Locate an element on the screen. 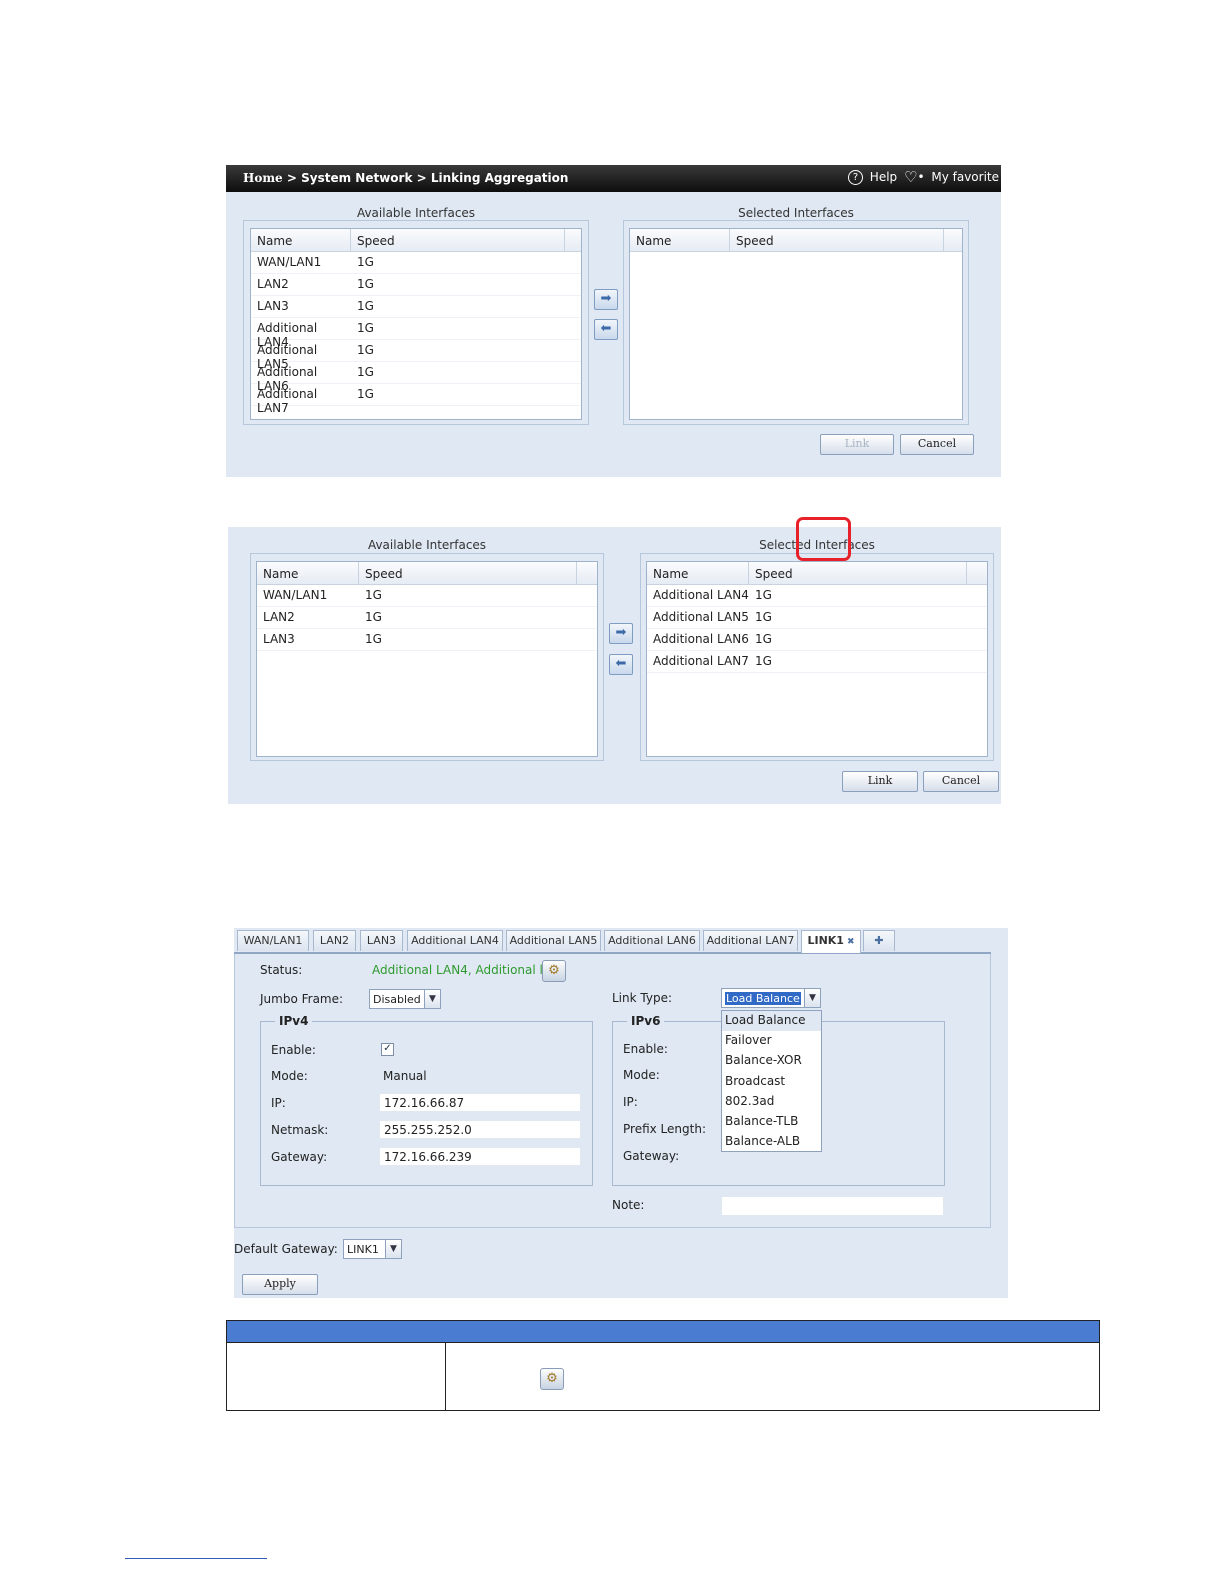 This screenshot has width=1224, height=1584. ipv4-ip-field: 172.16.66.87 is located at coordinates (480, 1102).